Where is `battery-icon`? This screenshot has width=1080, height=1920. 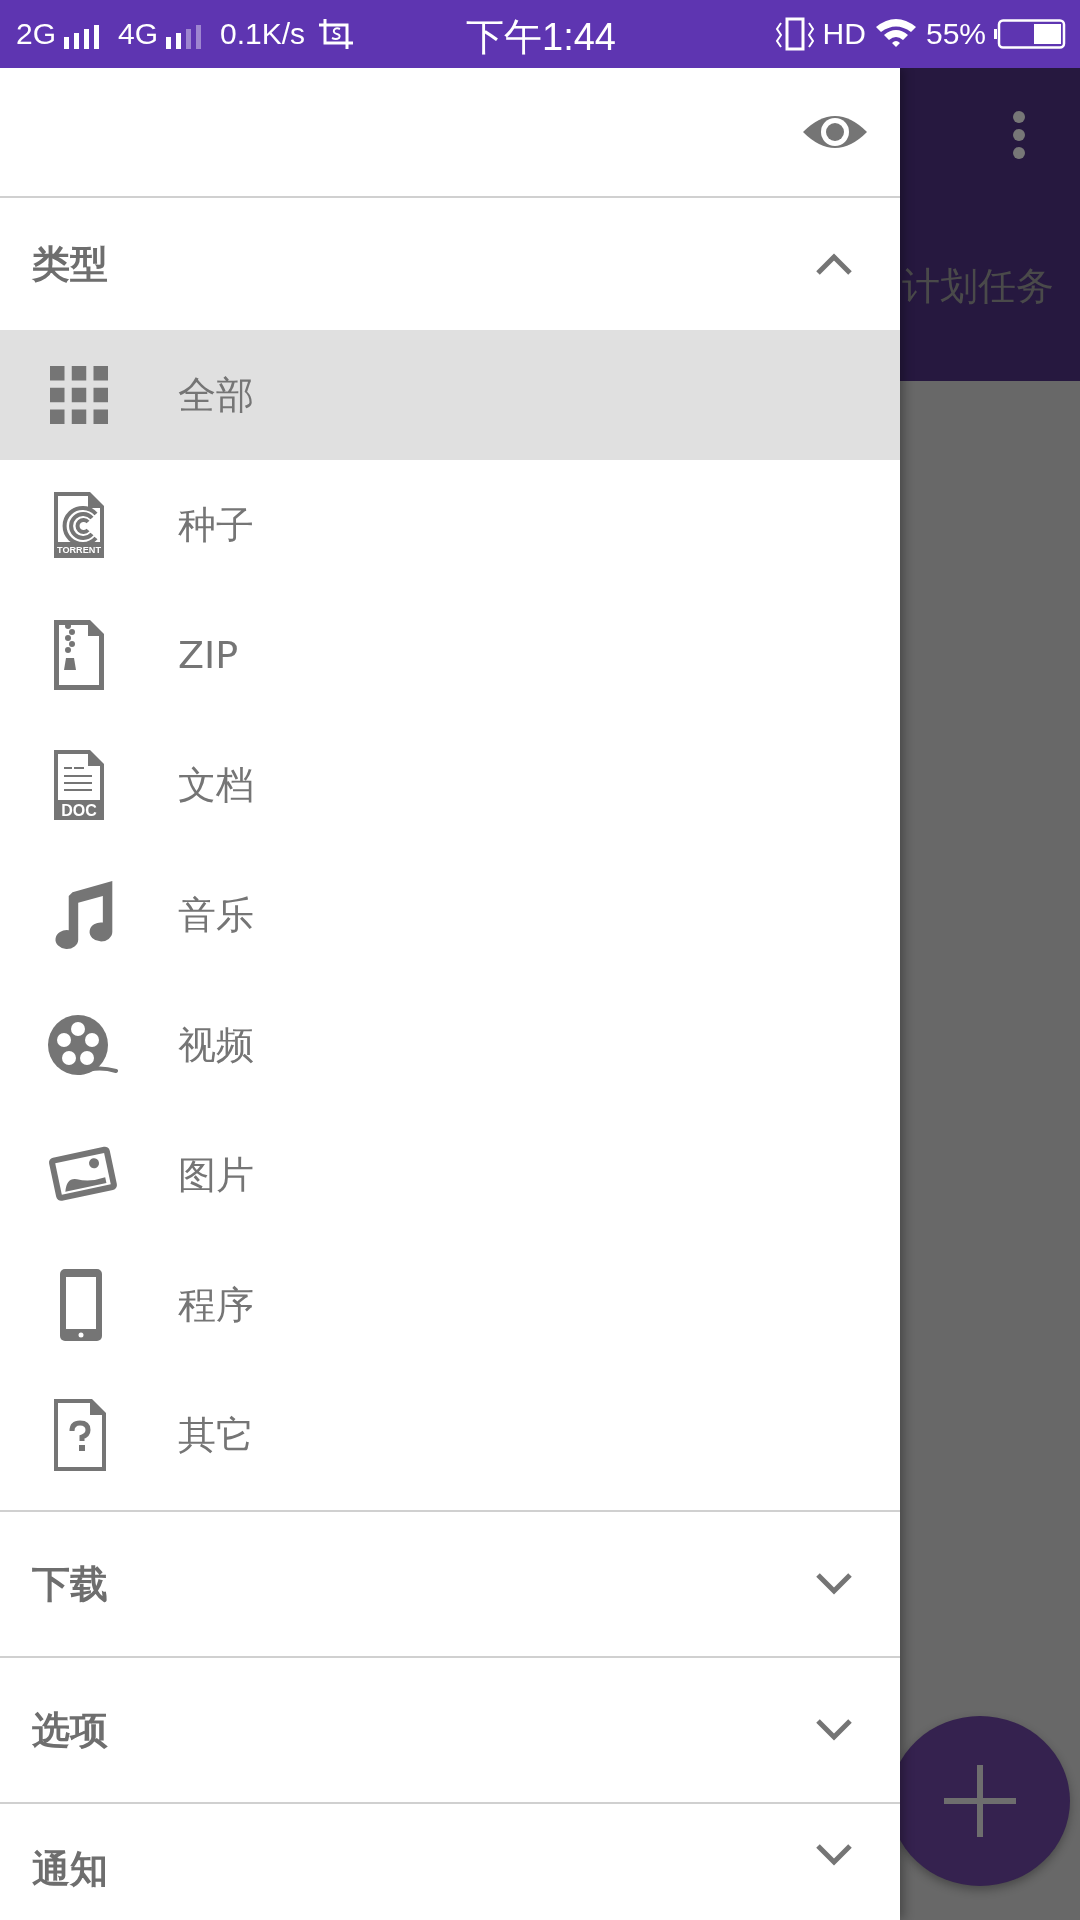
battery-icon is located at coordinates (1030, 34).